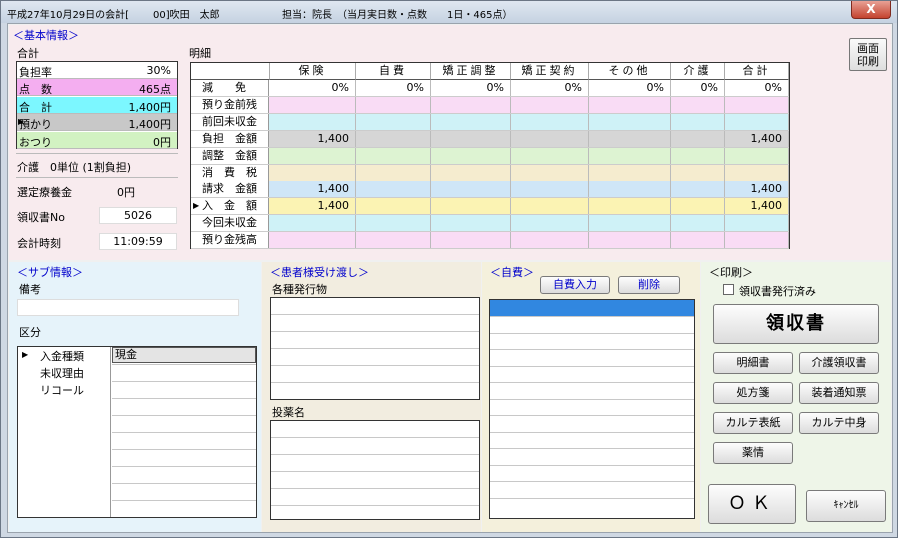 The height and width of the screenshot is (538, 898). I want to click on self-pay-input-button: 自費入力, so click(575, 285).